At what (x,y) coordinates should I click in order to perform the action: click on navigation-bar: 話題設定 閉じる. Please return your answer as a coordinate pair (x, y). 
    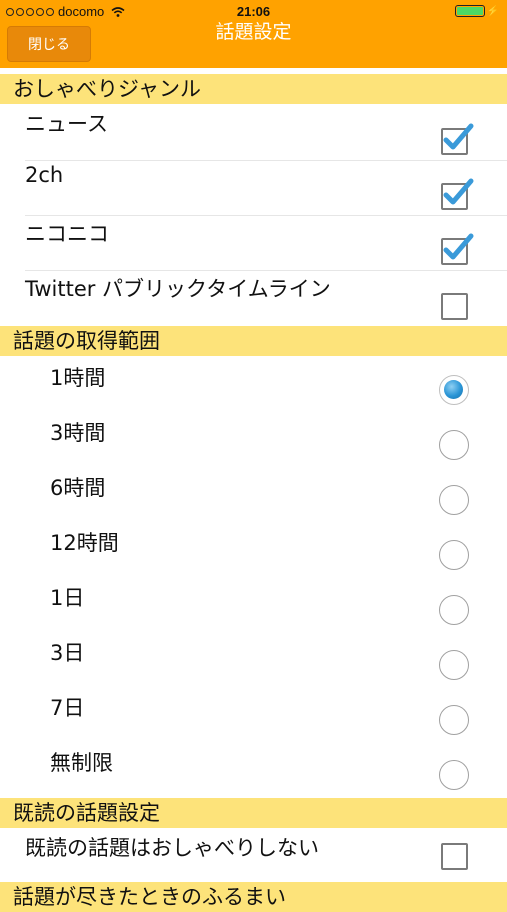
    Looking at the image, I should click on (253, 45).